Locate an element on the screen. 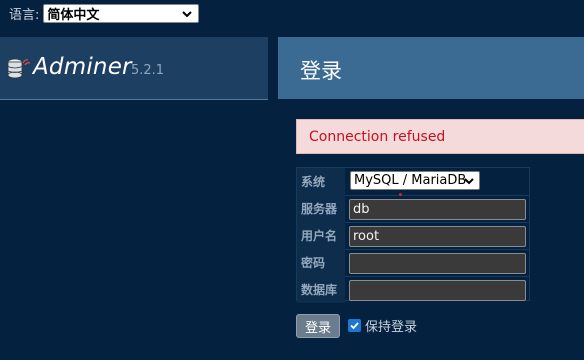 The width and height of the screenshot is (584, 360). password-label: 密码 is located at coordinates (321, 262).